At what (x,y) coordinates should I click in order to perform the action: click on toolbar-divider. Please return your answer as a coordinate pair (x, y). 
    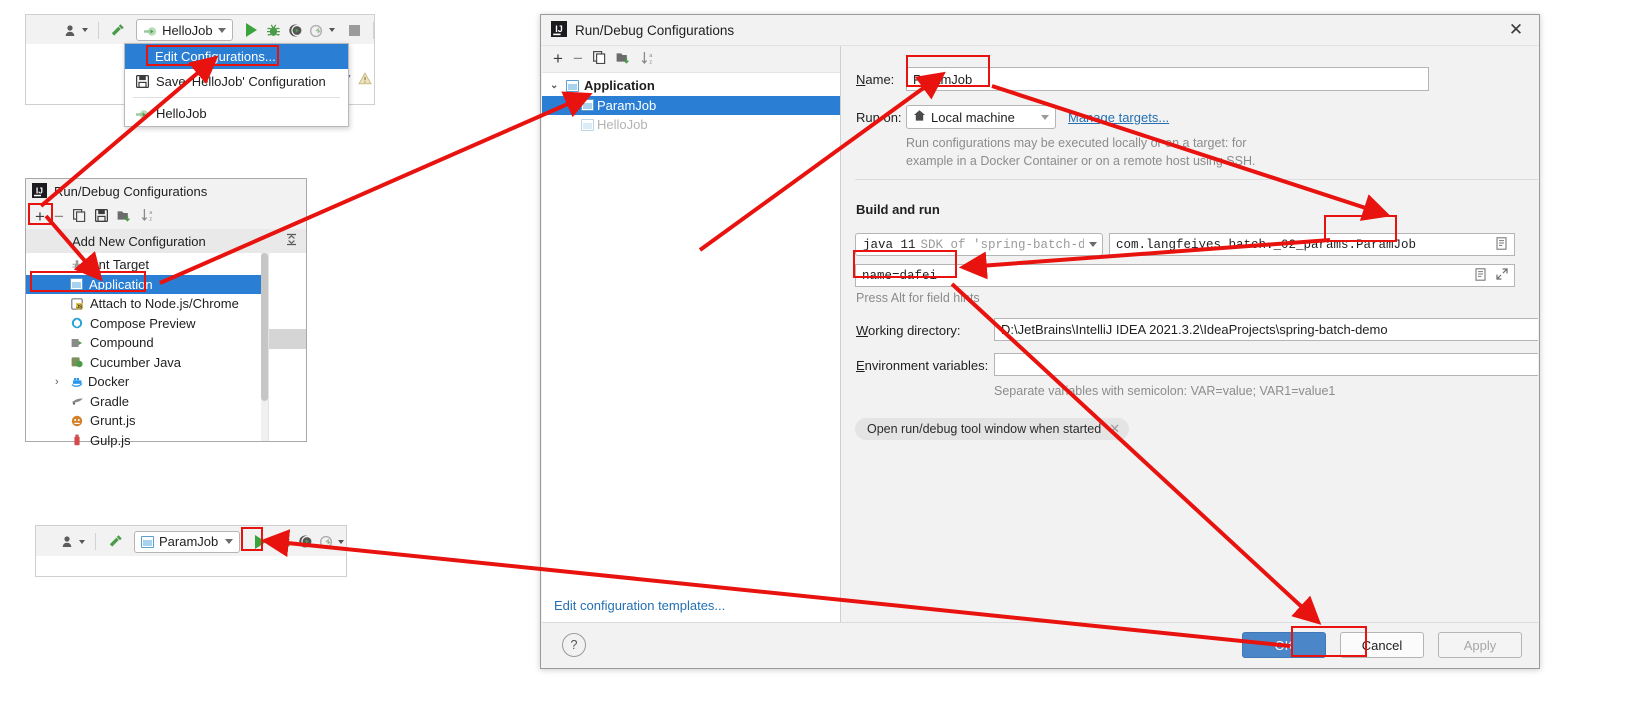
    Looking at the image, I should click on (95, 541).